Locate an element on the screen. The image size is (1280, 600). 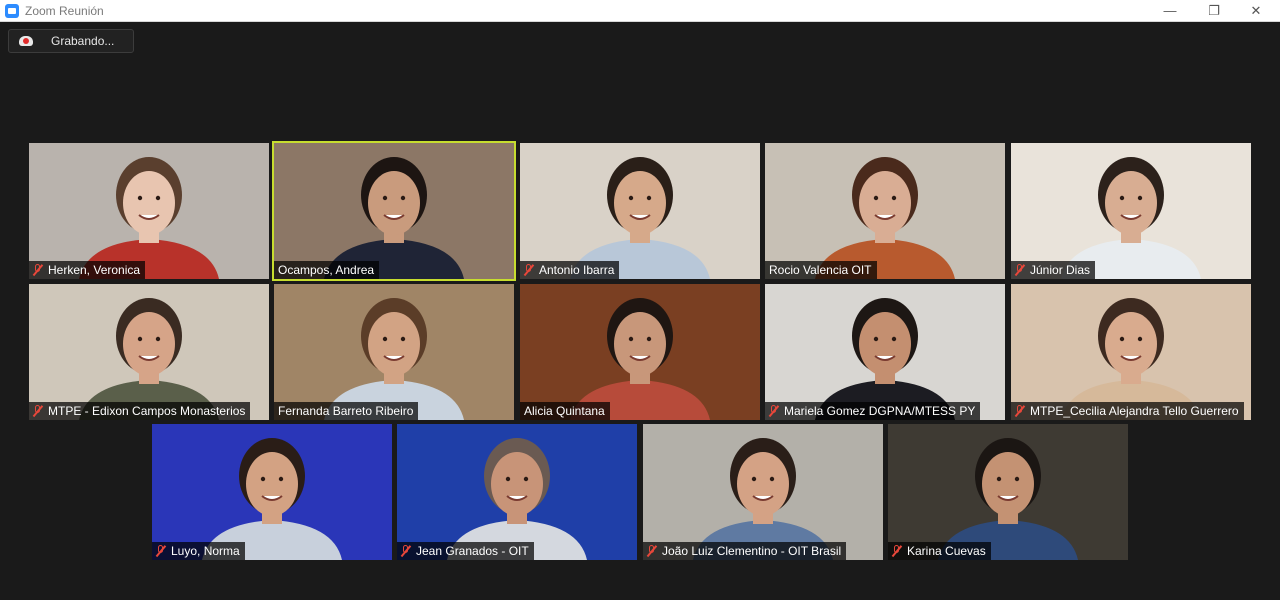
participant-name: Alicia Quintana is located at coordinates (564, 411).